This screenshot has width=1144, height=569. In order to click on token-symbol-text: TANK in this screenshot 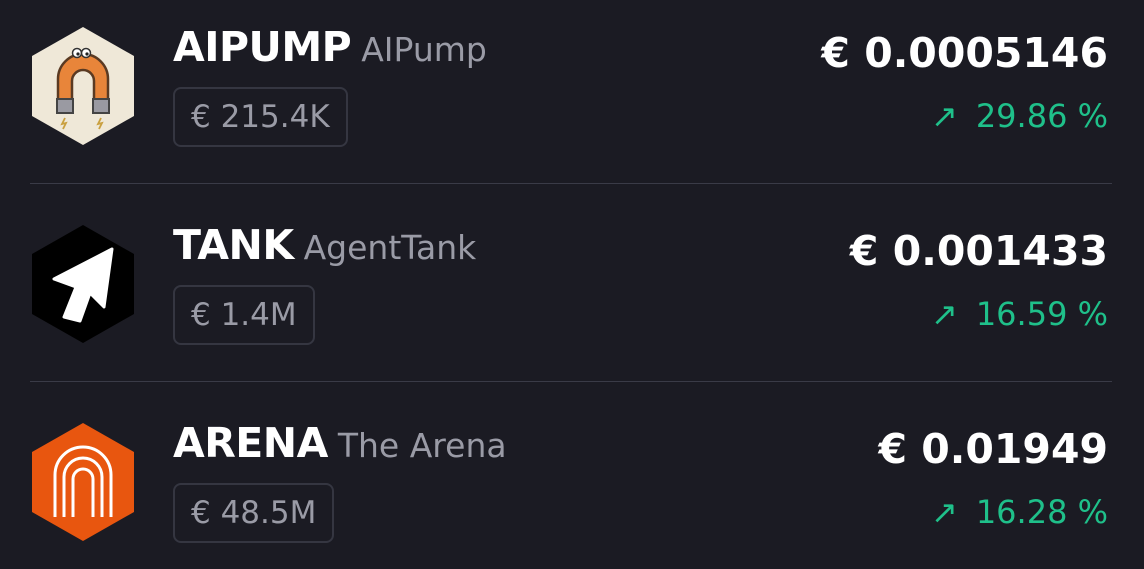, I will do `click(233, 245)`.